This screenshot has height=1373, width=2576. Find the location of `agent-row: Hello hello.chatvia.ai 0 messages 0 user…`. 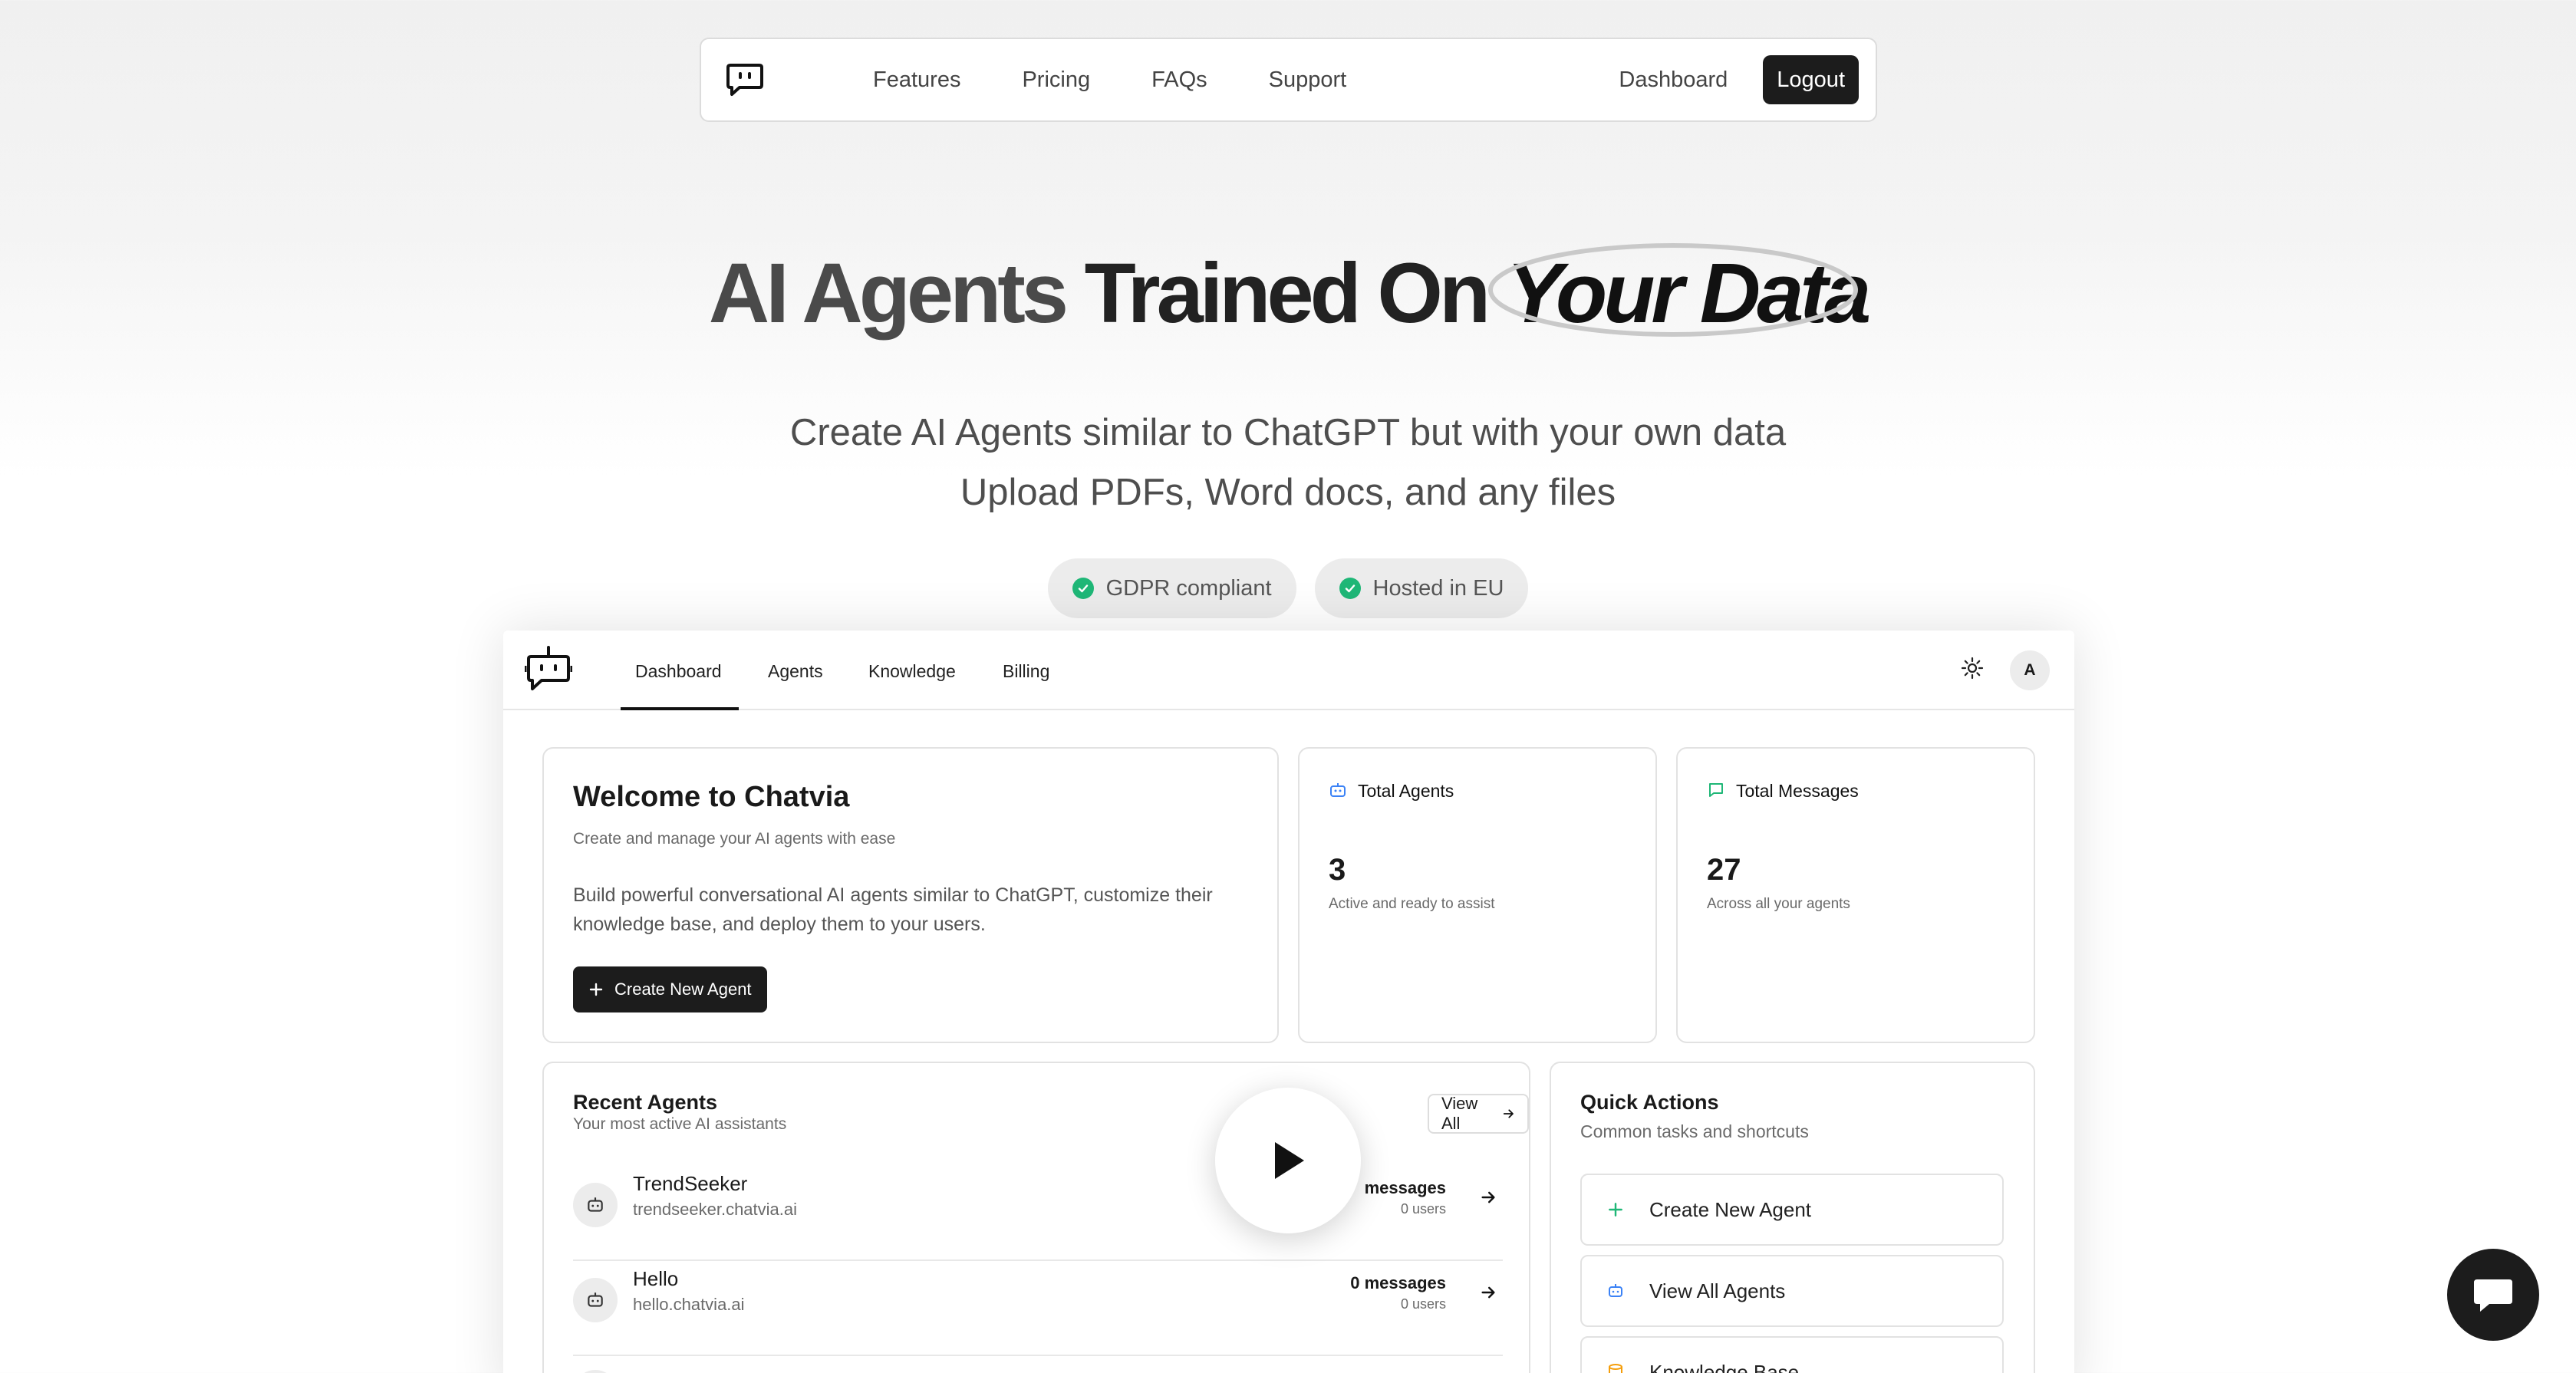

agent-row: Hello hello.chatvia.ai 0 messages 0 user… is located at coordinates (1038, 1310).